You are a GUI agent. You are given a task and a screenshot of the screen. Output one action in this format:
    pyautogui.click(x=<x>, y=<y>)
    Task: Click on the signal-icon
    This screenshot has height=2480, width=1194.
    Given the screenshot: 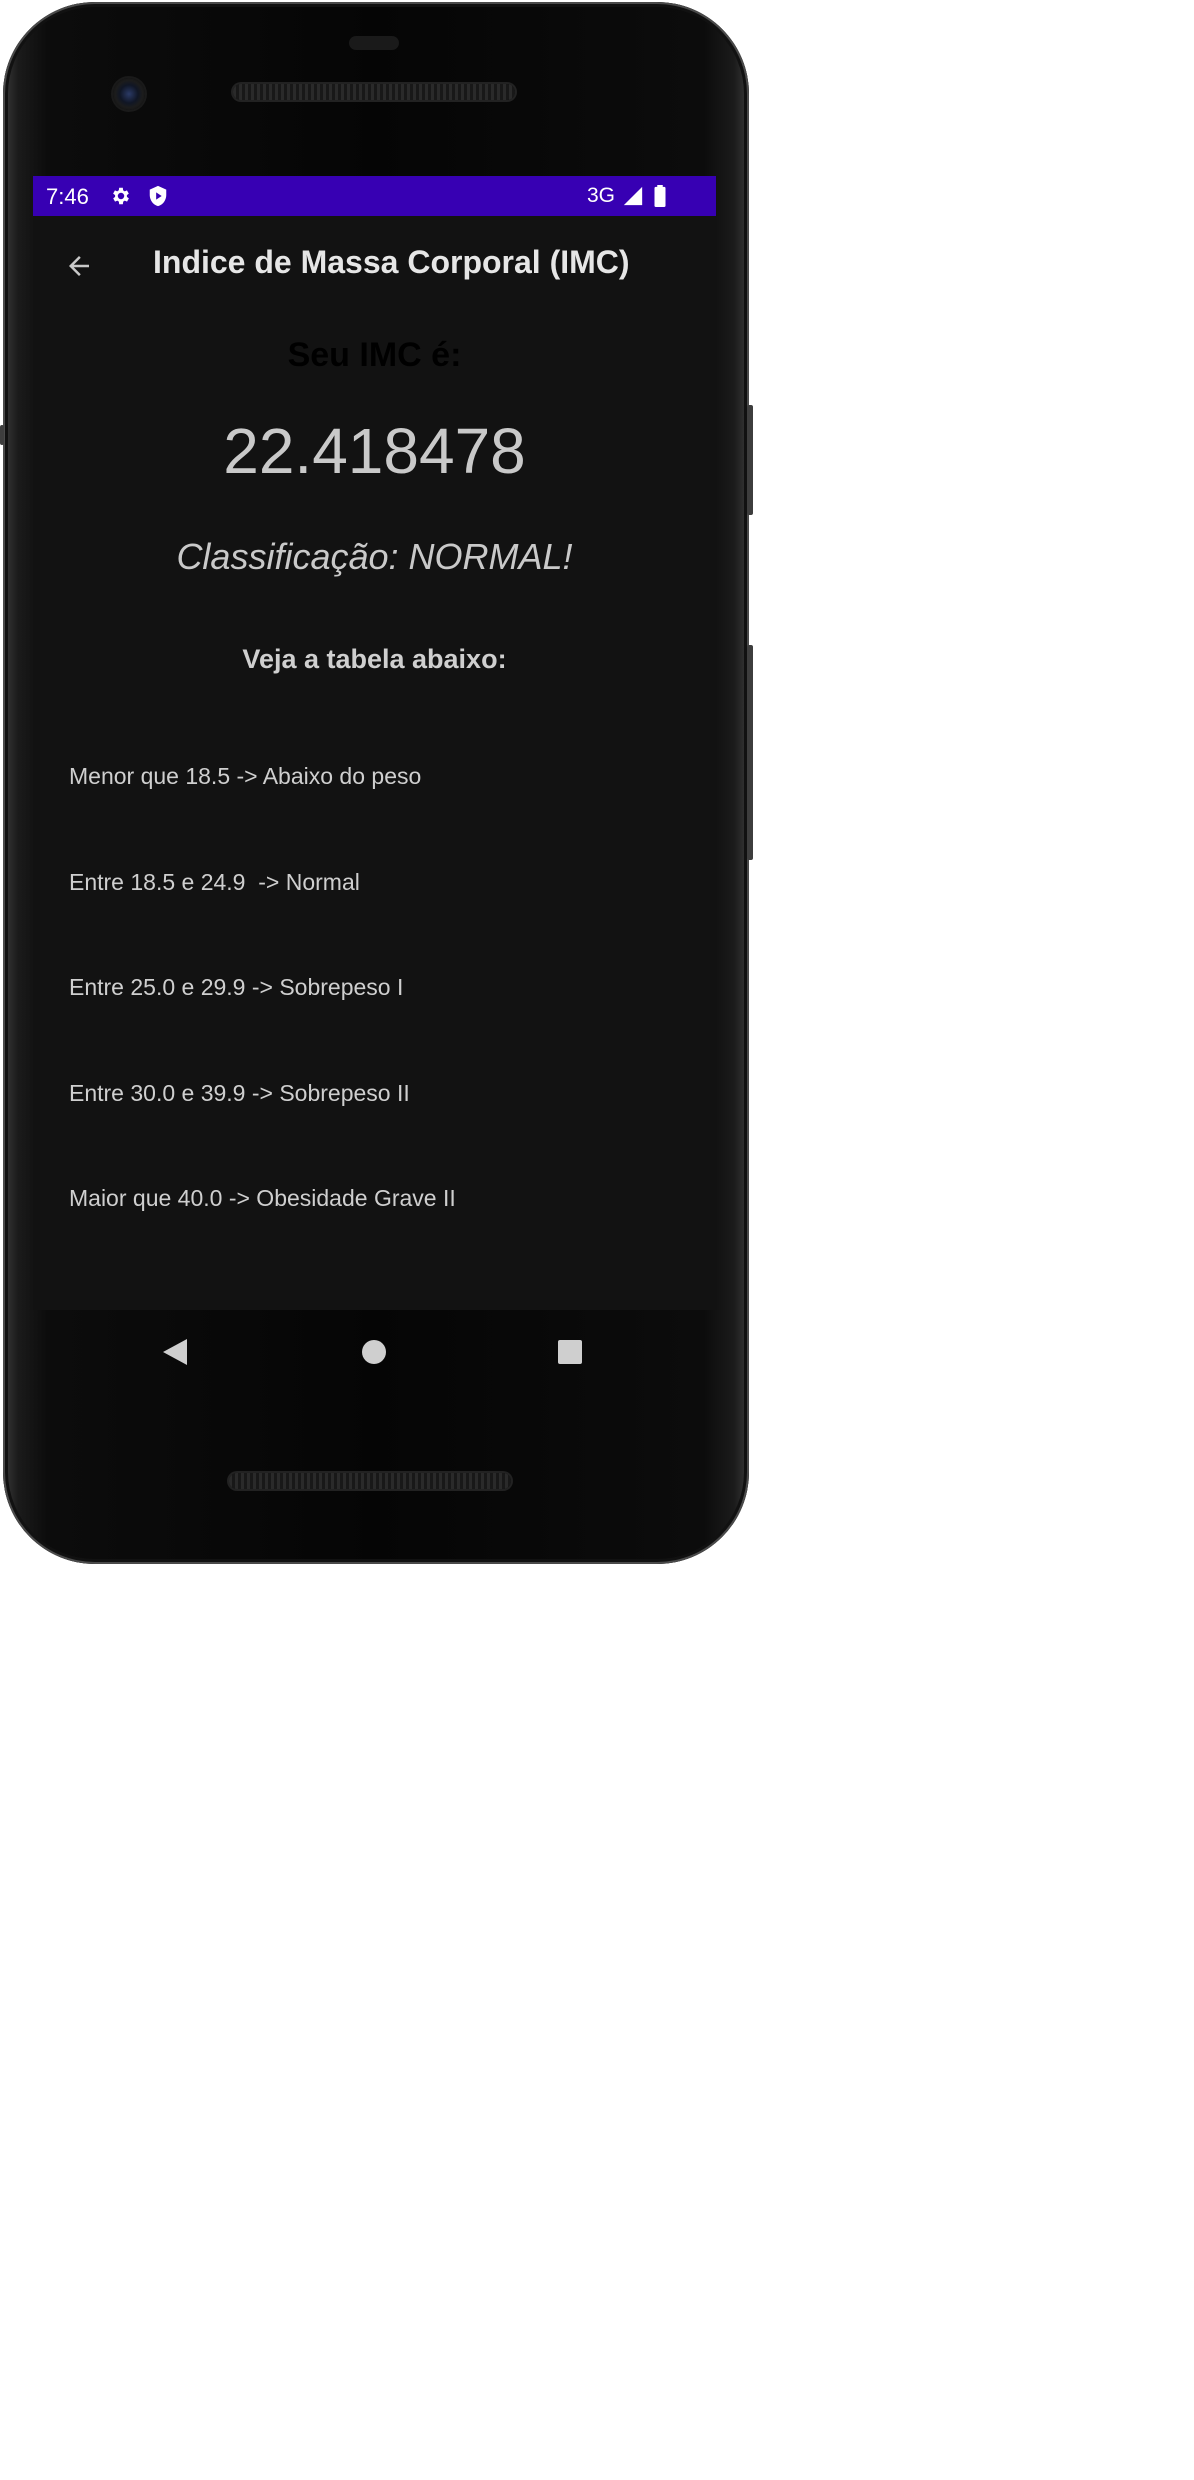 What is the action you would take?
    pyautogui.click(x=633, y=198)
    